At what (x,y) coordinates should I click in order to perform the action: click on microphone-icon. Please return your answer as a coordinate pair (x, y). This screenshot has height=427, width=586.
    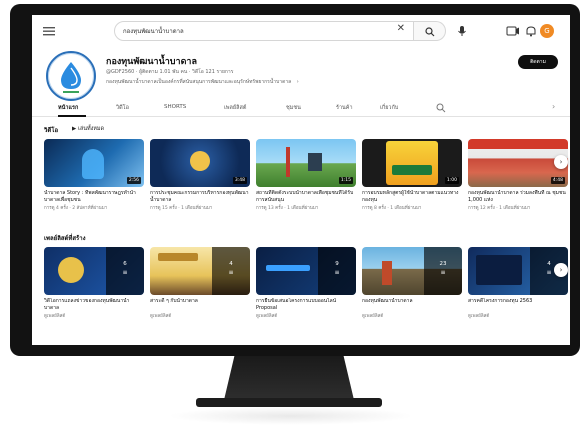
    Looking at the image, I should click on (462, 31).